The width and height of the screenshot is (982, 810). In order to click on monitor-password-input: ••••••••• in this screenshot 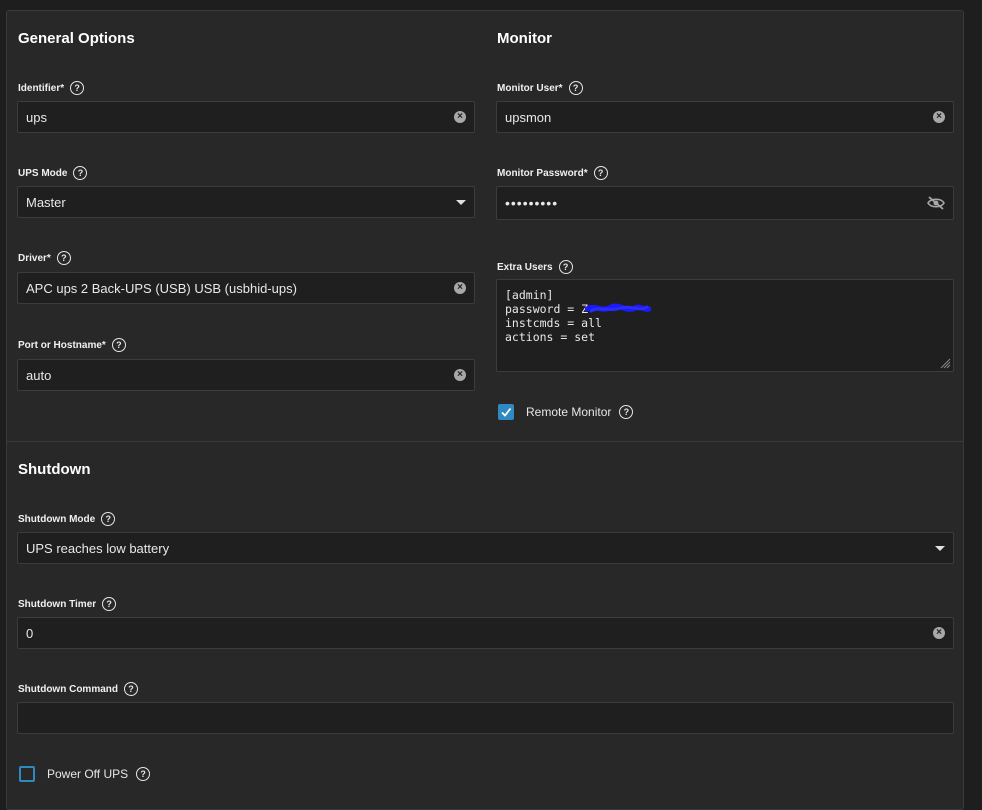, I will do `click(725, 203)`.